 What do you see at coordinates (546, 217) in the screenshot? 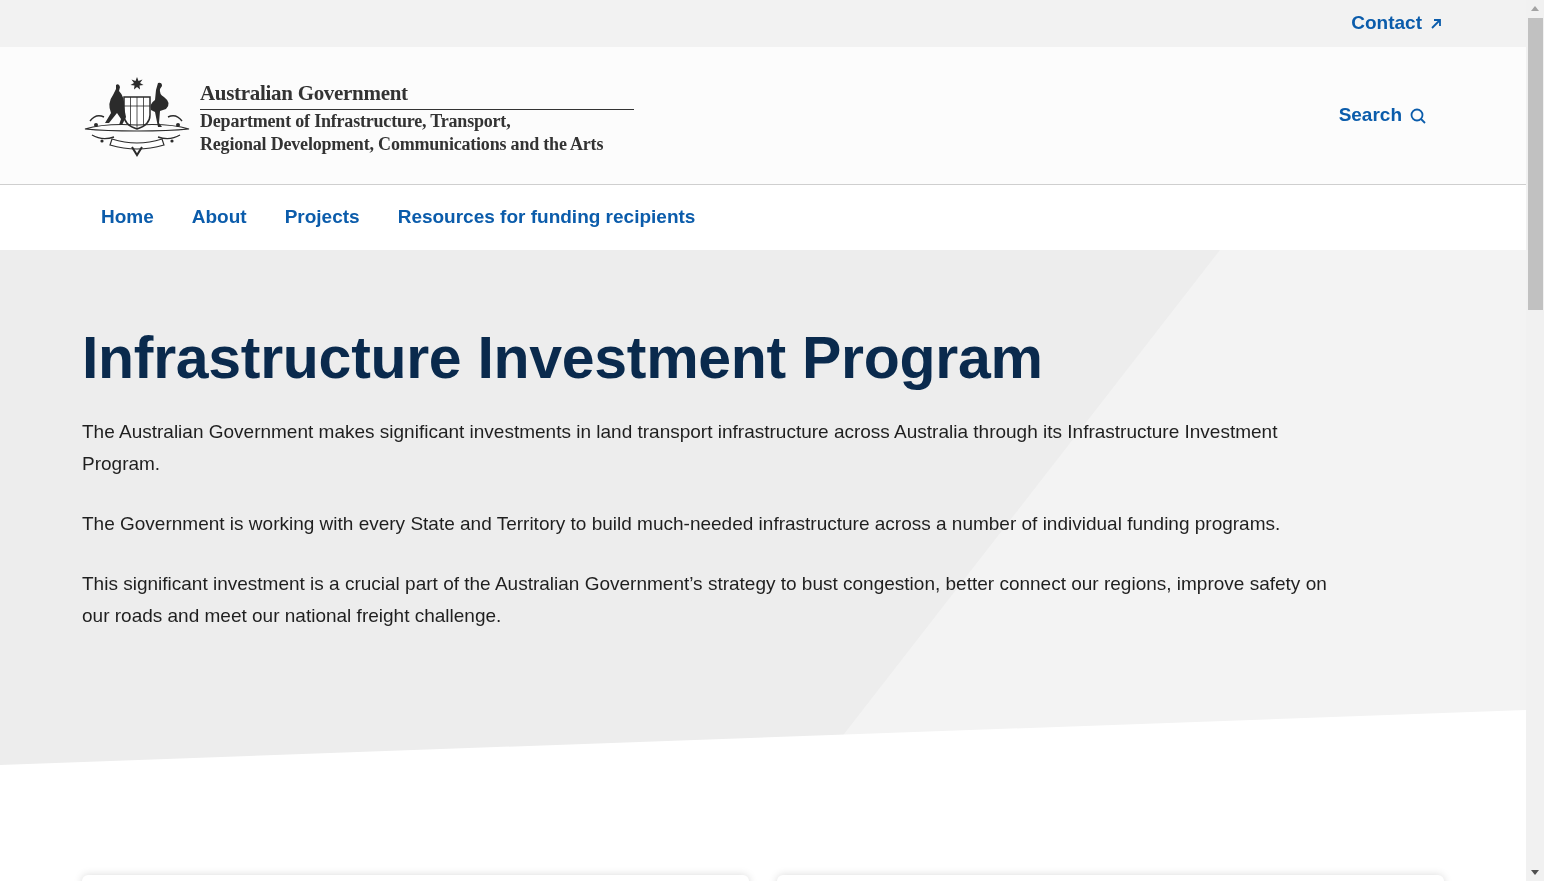
I see `nav-link: Resources for funding recipients` at bounding box center [546, 217].